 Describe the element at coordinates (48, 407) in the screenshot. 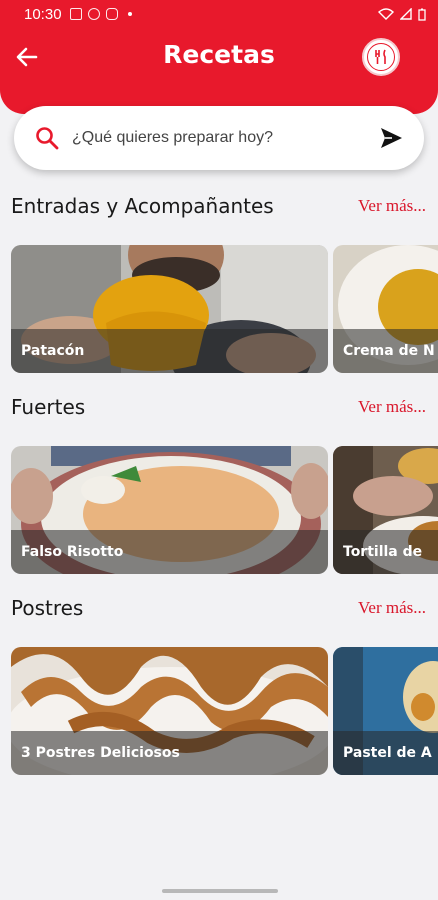

I see `section-title: Fuertes` at that location.